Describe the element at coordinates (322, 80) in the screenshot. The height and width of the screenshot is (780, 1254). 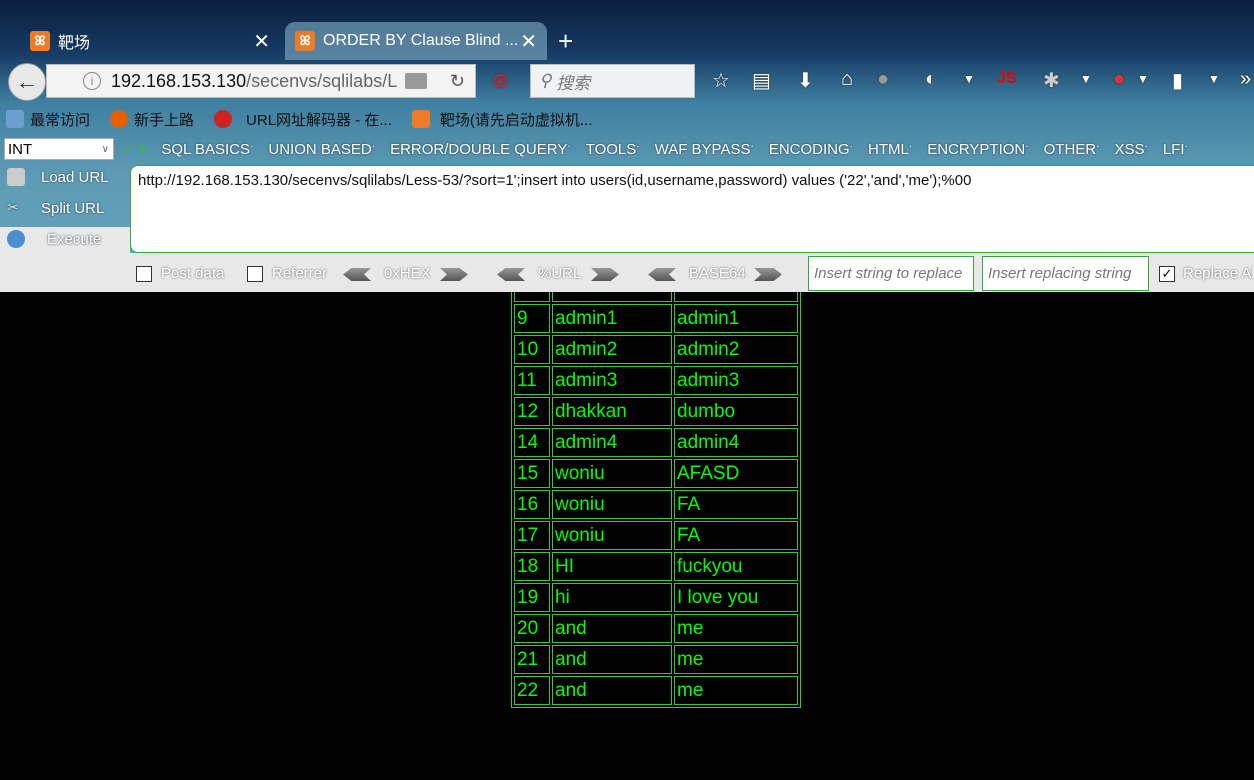
I see `url-path: /secenvs/sqlilabs/L` at that location.